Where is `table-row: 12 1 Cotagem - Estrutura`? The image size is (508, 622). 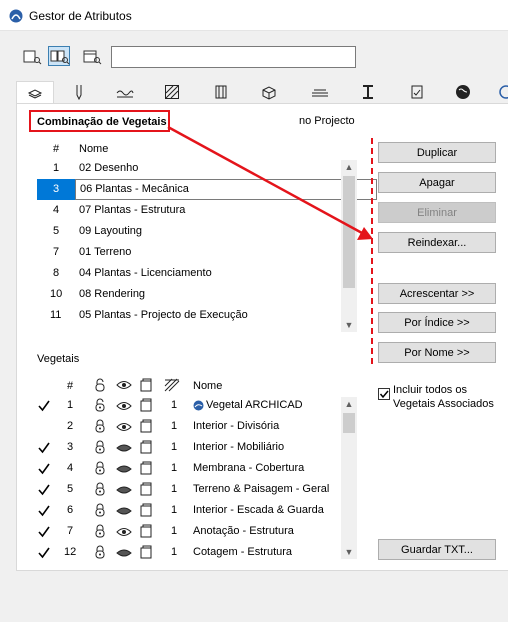 table-row: 12 1 Cotagem - Estrutura is located at coordinates (187, 552).